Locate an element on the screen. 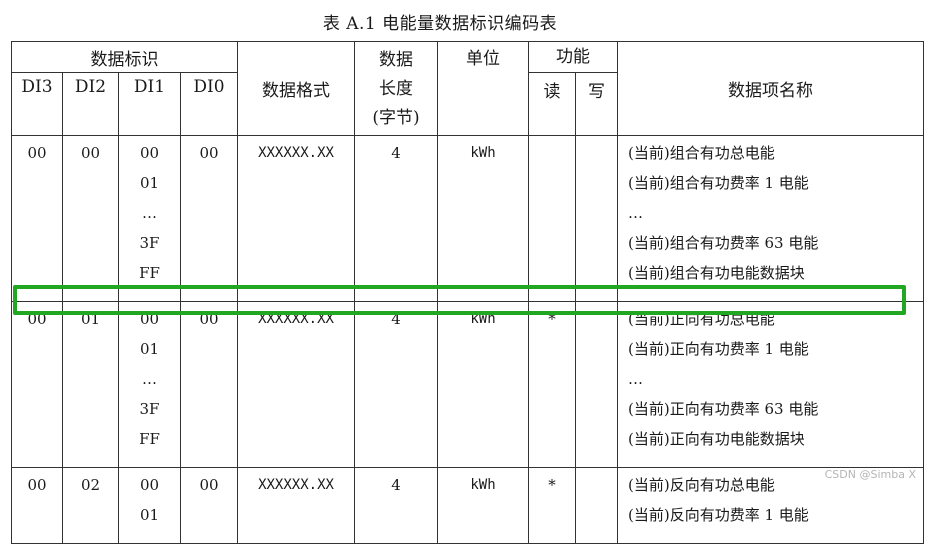 The height and width of the screenshot is (544, 932). item-name: (当前)组合有功总电能 is located at coordinates (701, 153).